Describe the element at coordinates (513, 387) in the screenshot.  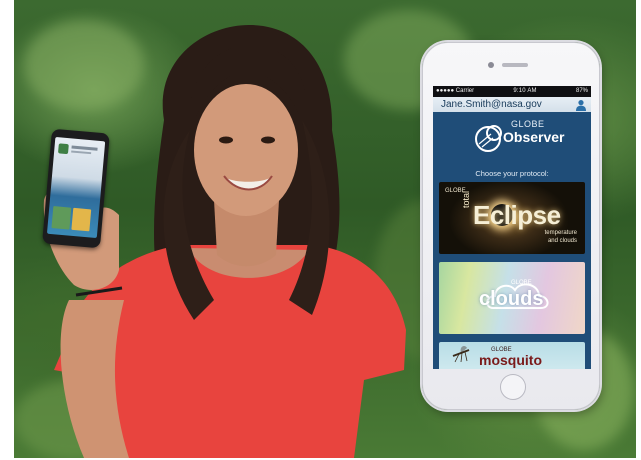
I see `home-button` at that location.